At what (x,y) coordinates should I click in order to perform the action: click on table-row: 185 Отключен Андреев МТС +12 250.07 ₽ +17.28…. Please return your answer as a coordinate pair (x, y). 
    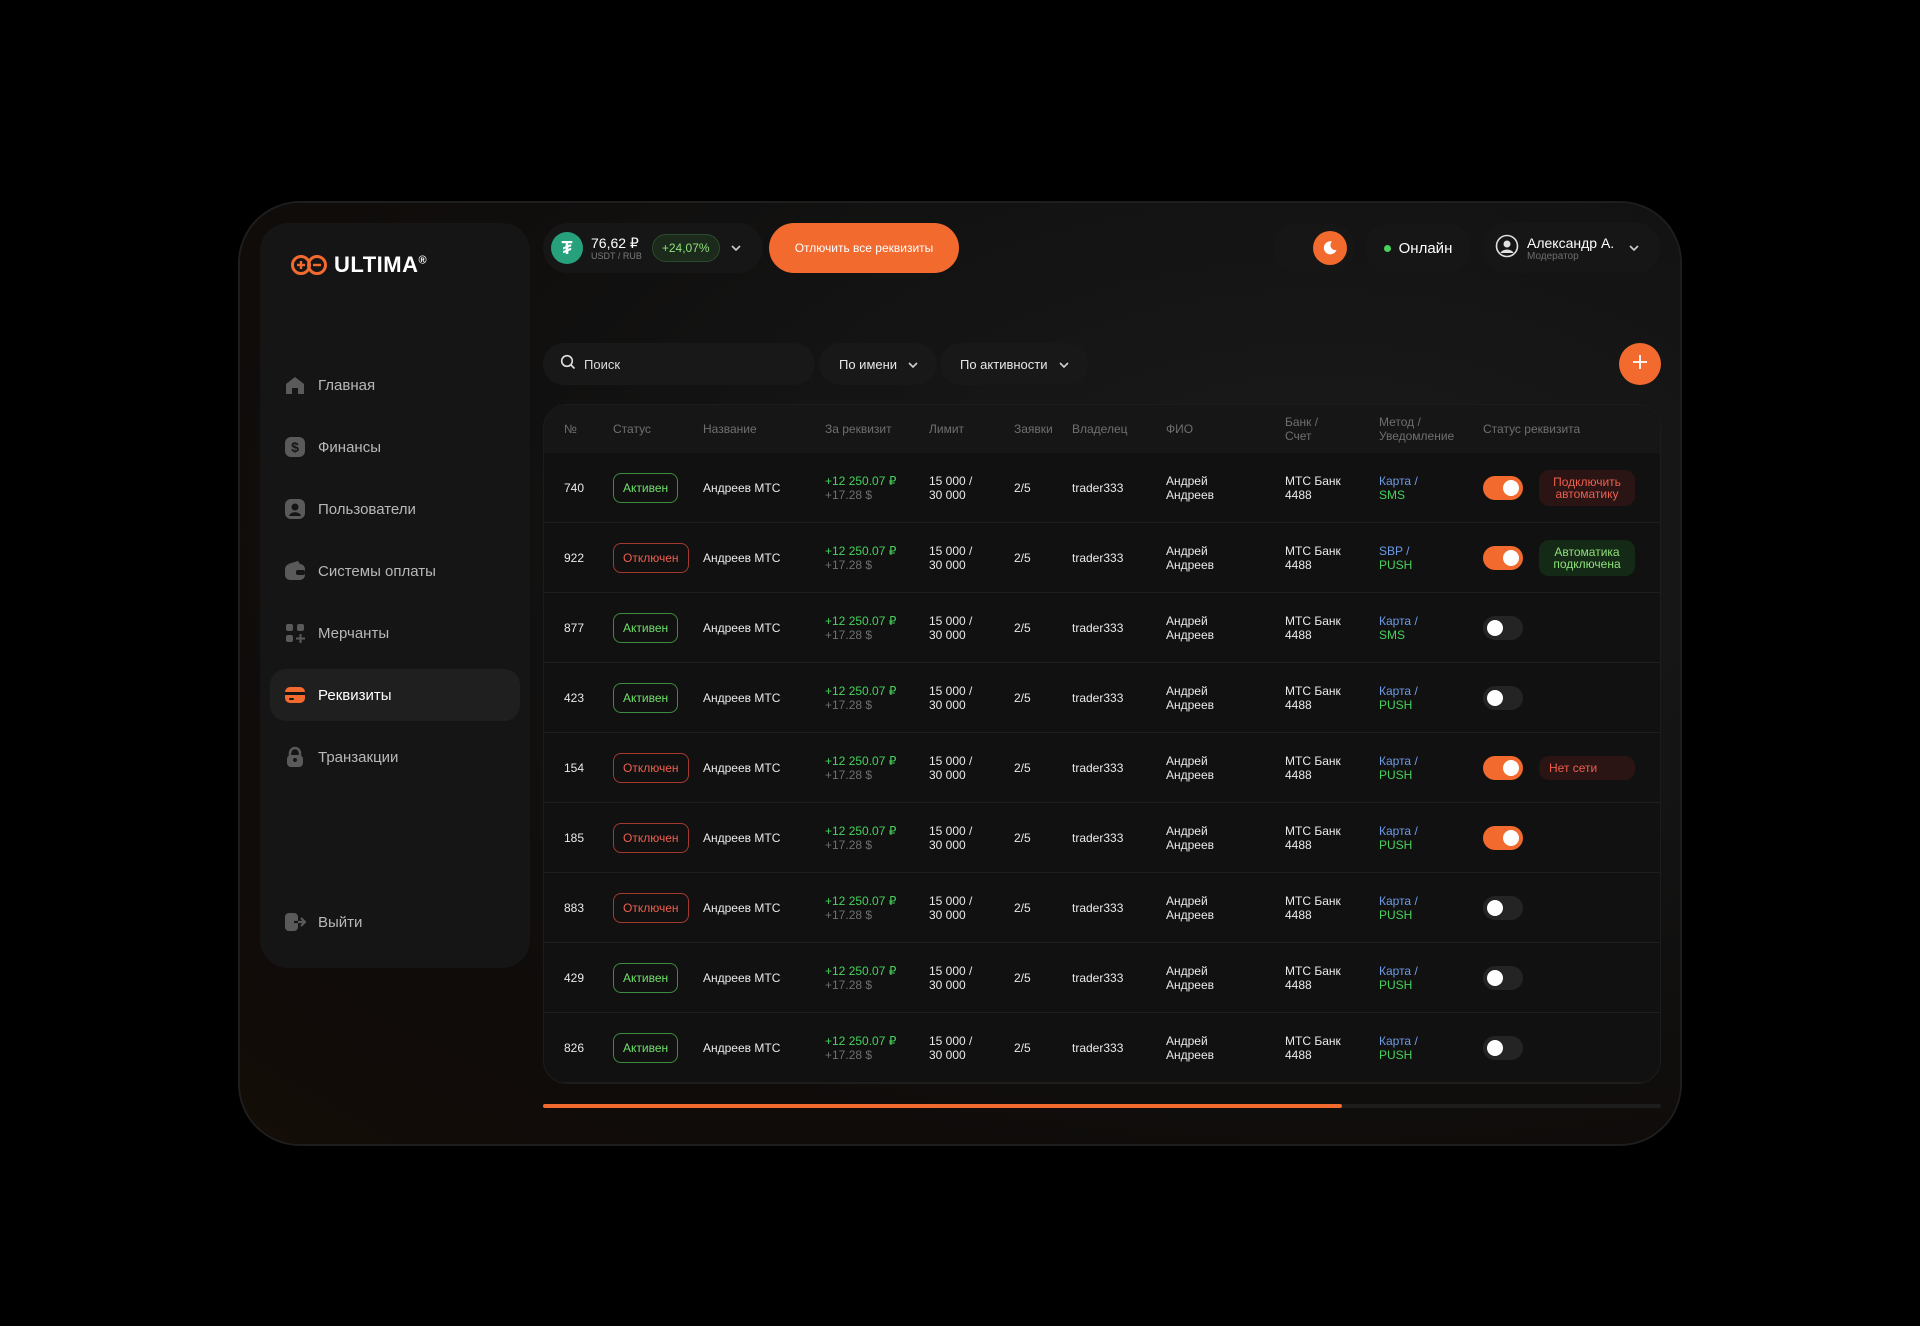
    Looking at the image, I should click on (1102, 838).